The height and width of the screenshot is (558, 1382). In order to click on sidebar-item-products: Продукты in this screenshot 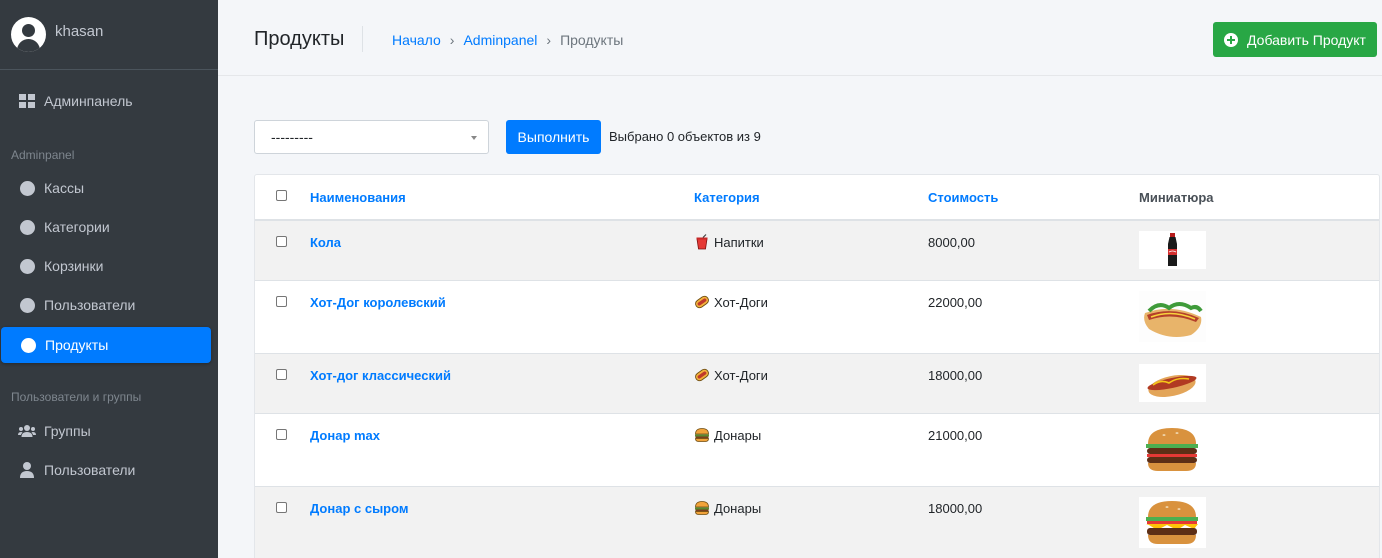, I will do `click(106, 345)`.